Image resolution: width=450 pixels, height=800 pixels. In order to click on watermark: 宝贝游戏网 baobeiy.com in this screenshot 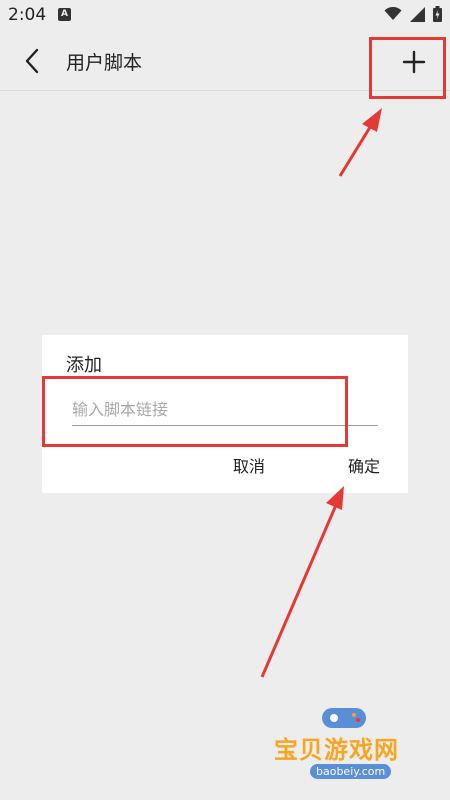, I will do `click(355, 745)`.